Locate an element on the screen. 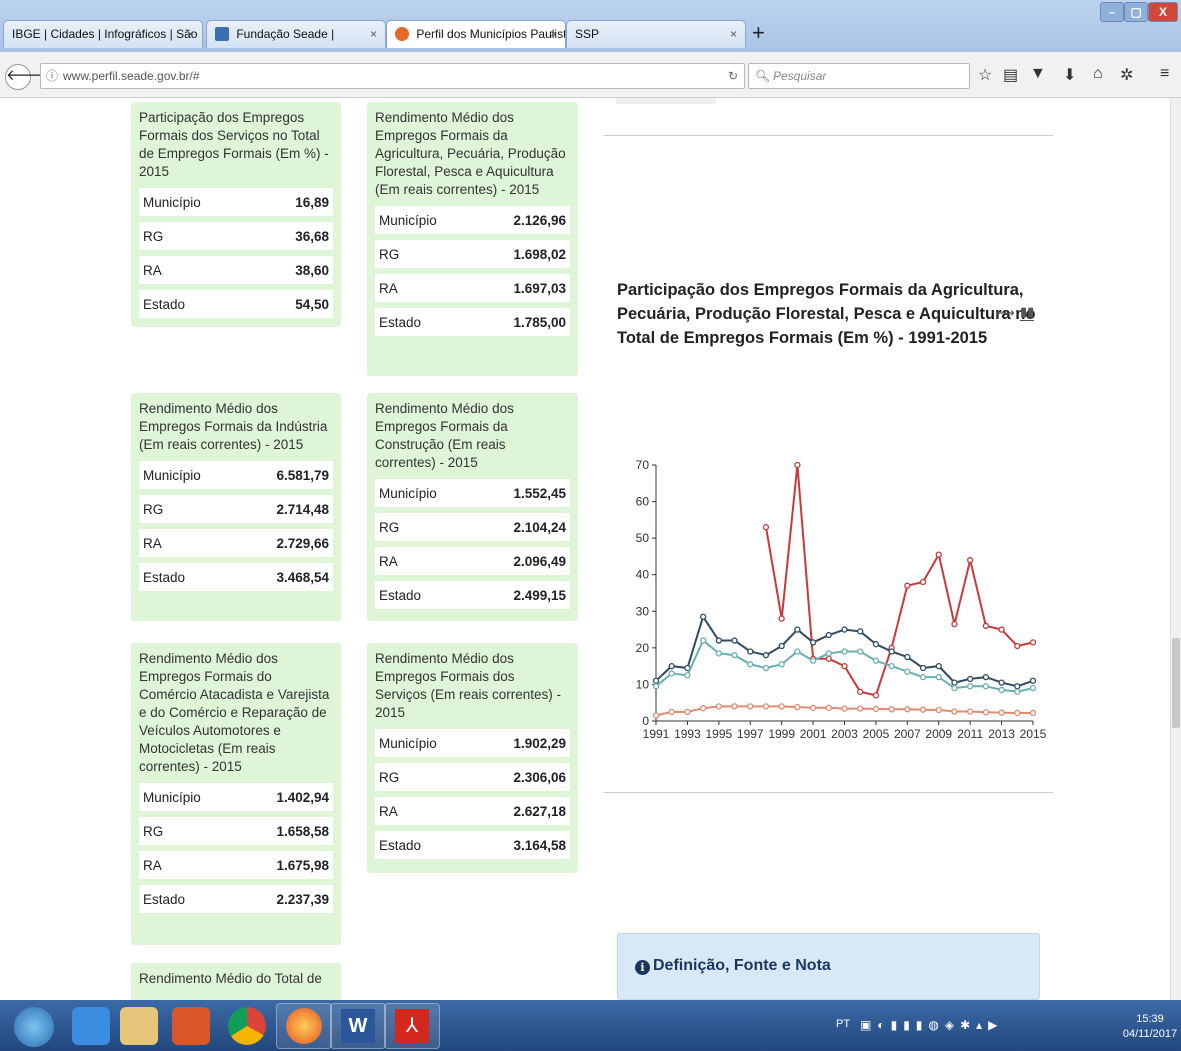 This screenshot has width=1181, height=1051. card-rendimento-total: Rendimento Médio do Total de is located at coordinates (236, 981).